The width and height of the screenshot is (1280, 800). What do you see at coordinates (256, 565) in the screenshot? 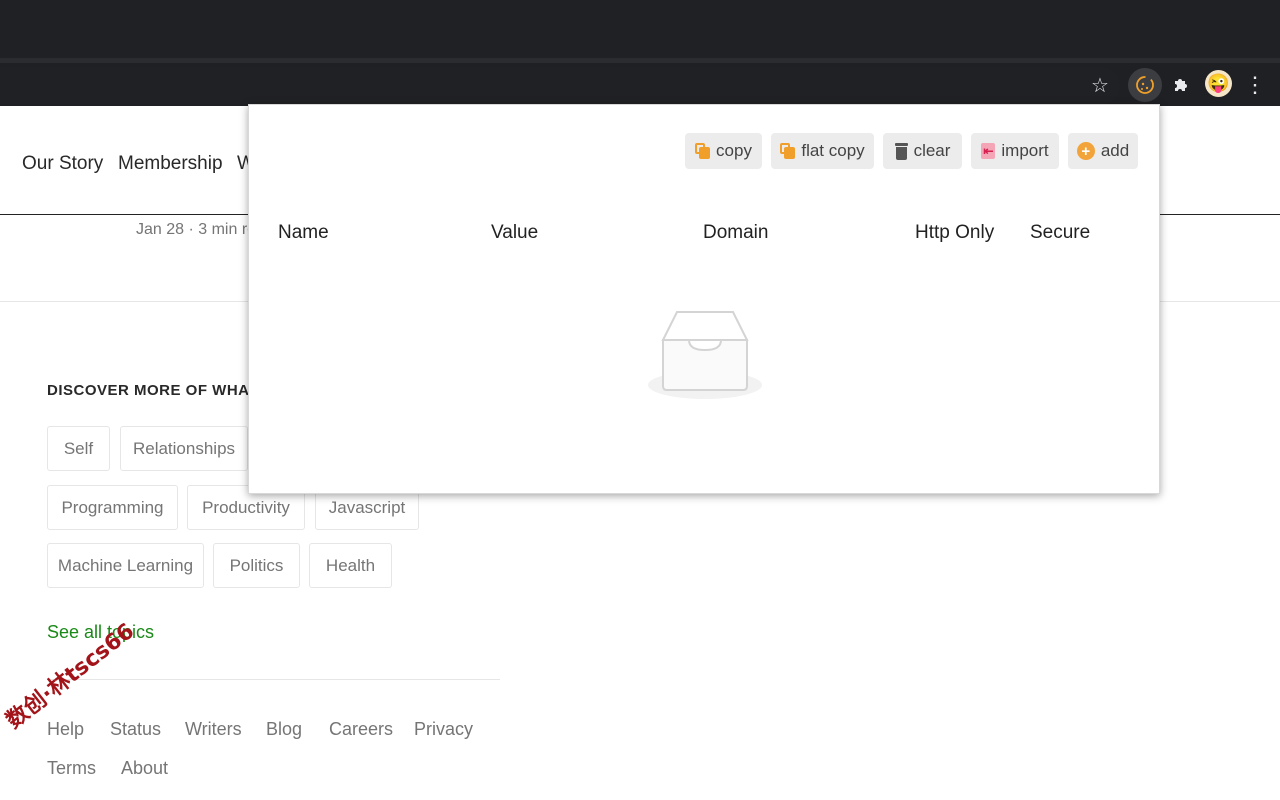
I see `tag-politics: Politics` at bounding box center [256, 565].